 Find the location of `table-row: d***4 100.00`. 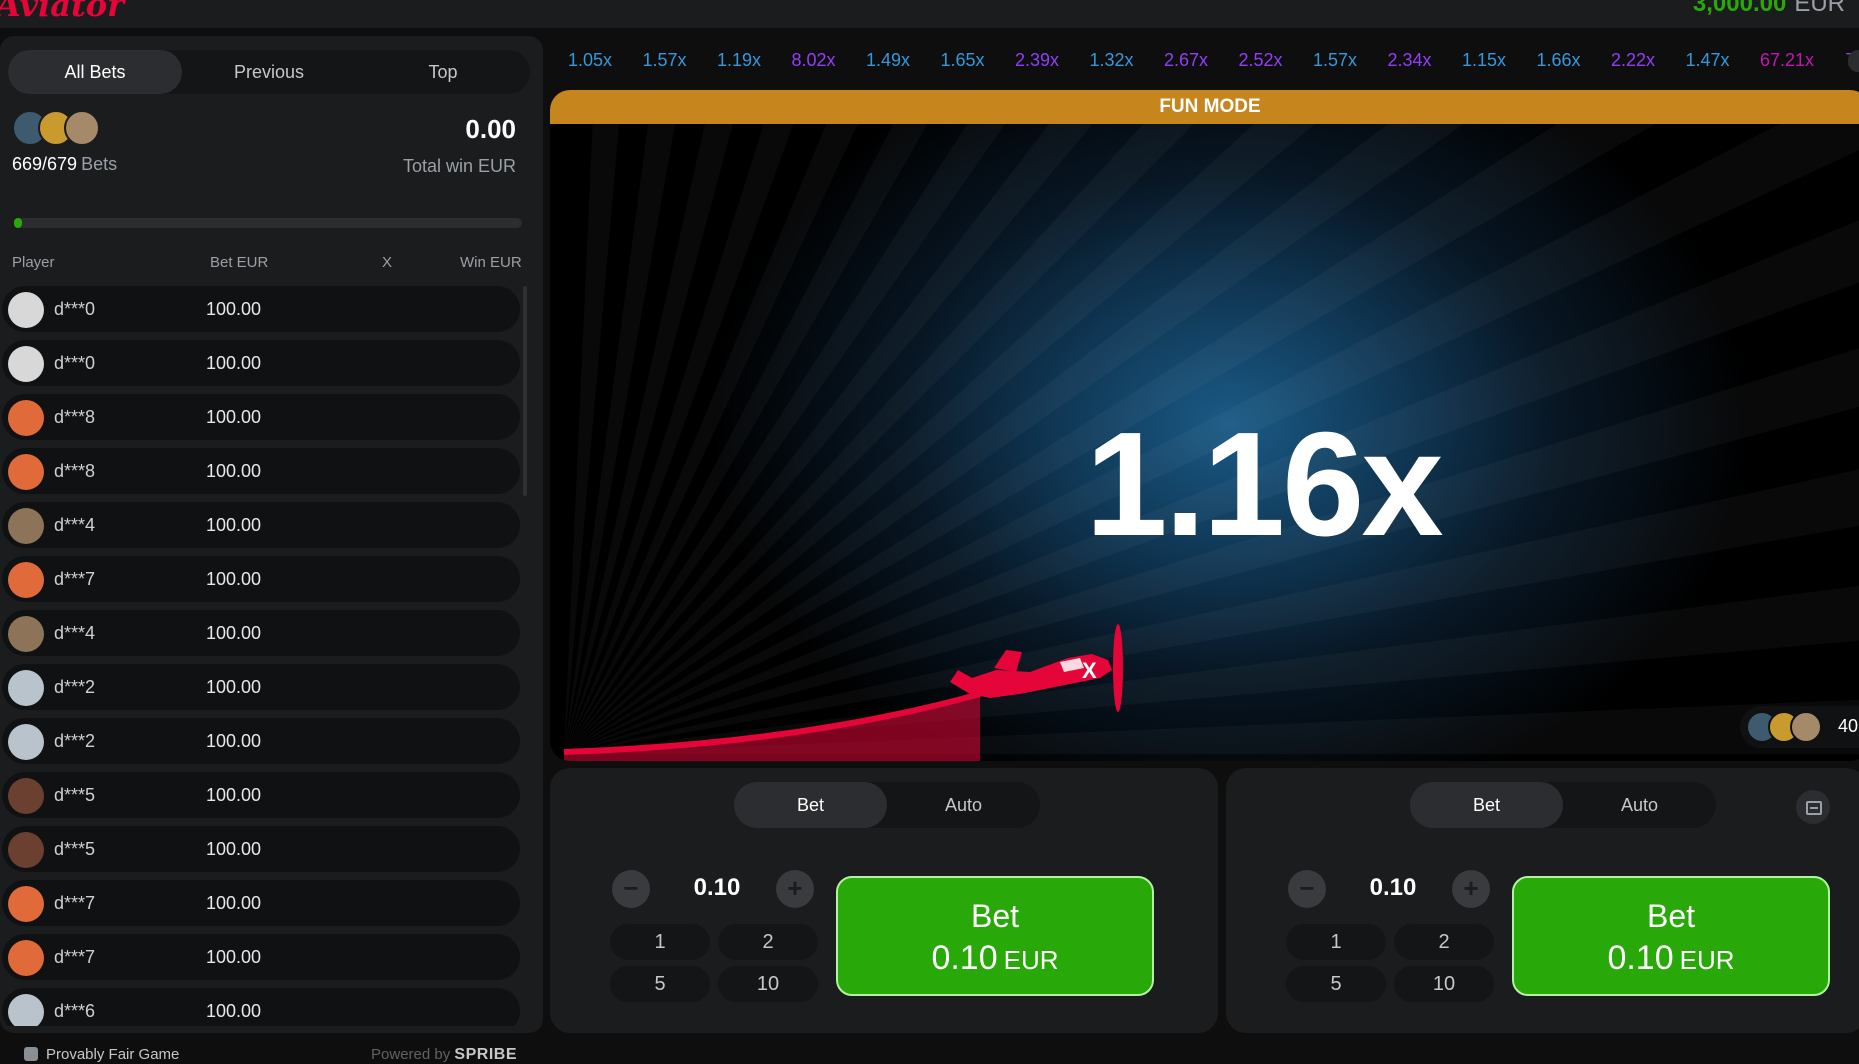

table-row: d***4 100.00 is located at coordinates (261, 525).